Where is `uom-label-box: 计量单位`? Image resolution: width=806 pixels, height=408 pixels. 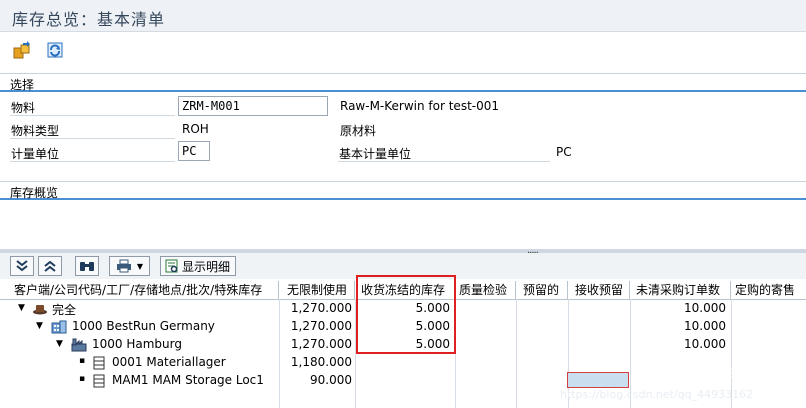 uom-label-box: 计量单位 is located at coordinates (92, 152).